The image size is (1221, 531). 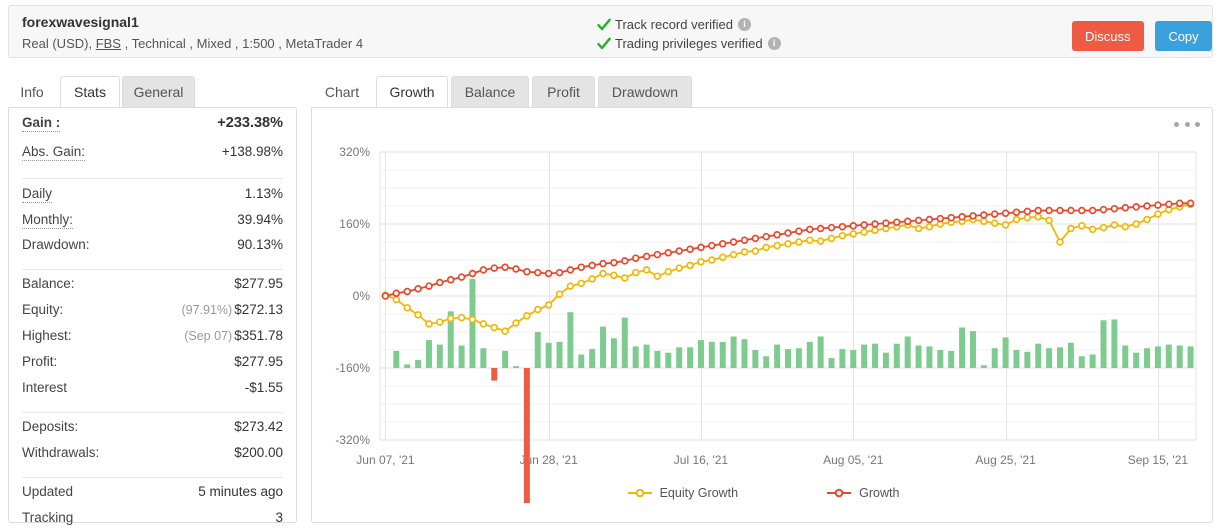 I want to click on stat-label: Drawdown:, so click(x=56, y=244).